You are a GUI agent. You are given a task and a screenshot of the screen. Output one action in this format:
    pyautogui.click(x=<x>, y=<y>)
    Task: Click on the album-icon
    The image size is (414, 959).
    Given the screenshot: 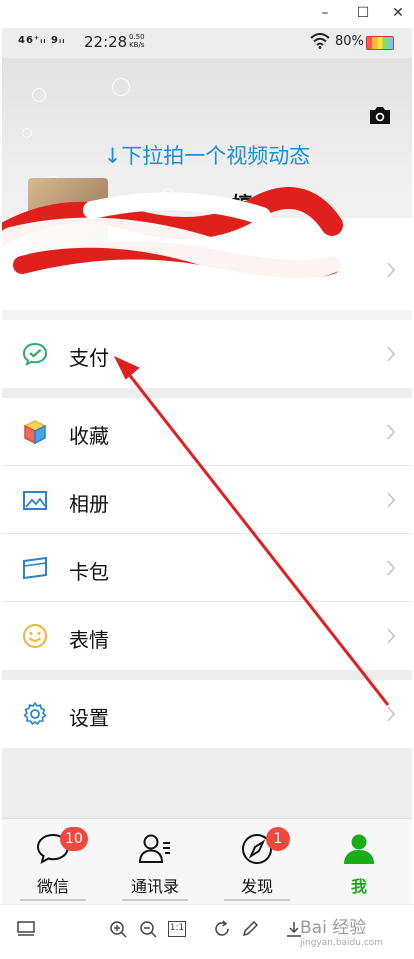 What is the action you would take?
    pyautogui.click(x=35, y=500)
    